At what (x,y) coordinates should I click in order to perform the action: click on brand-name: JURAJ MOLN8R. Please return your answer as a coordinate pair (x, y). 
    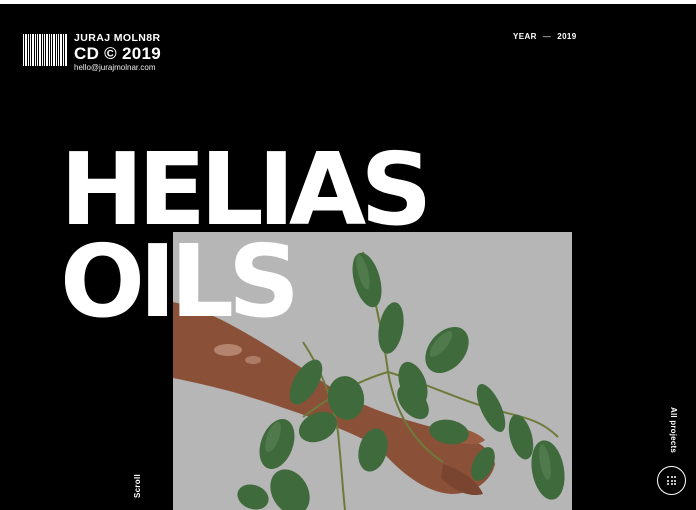
    Looking at the image, I should click on (117, 38).